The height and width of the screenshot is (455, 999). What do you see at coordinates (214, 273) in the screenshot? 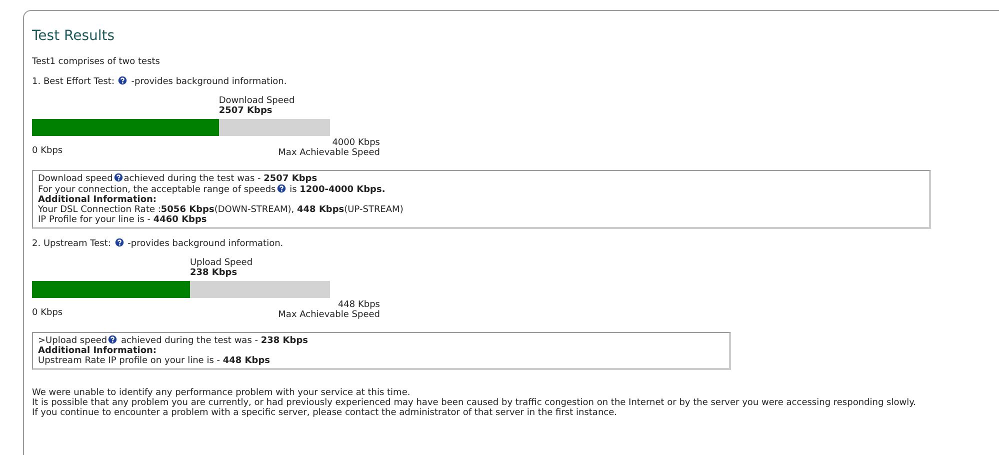
I see `gauge-value: 238 Kbps` at bounding box center [214, 273].